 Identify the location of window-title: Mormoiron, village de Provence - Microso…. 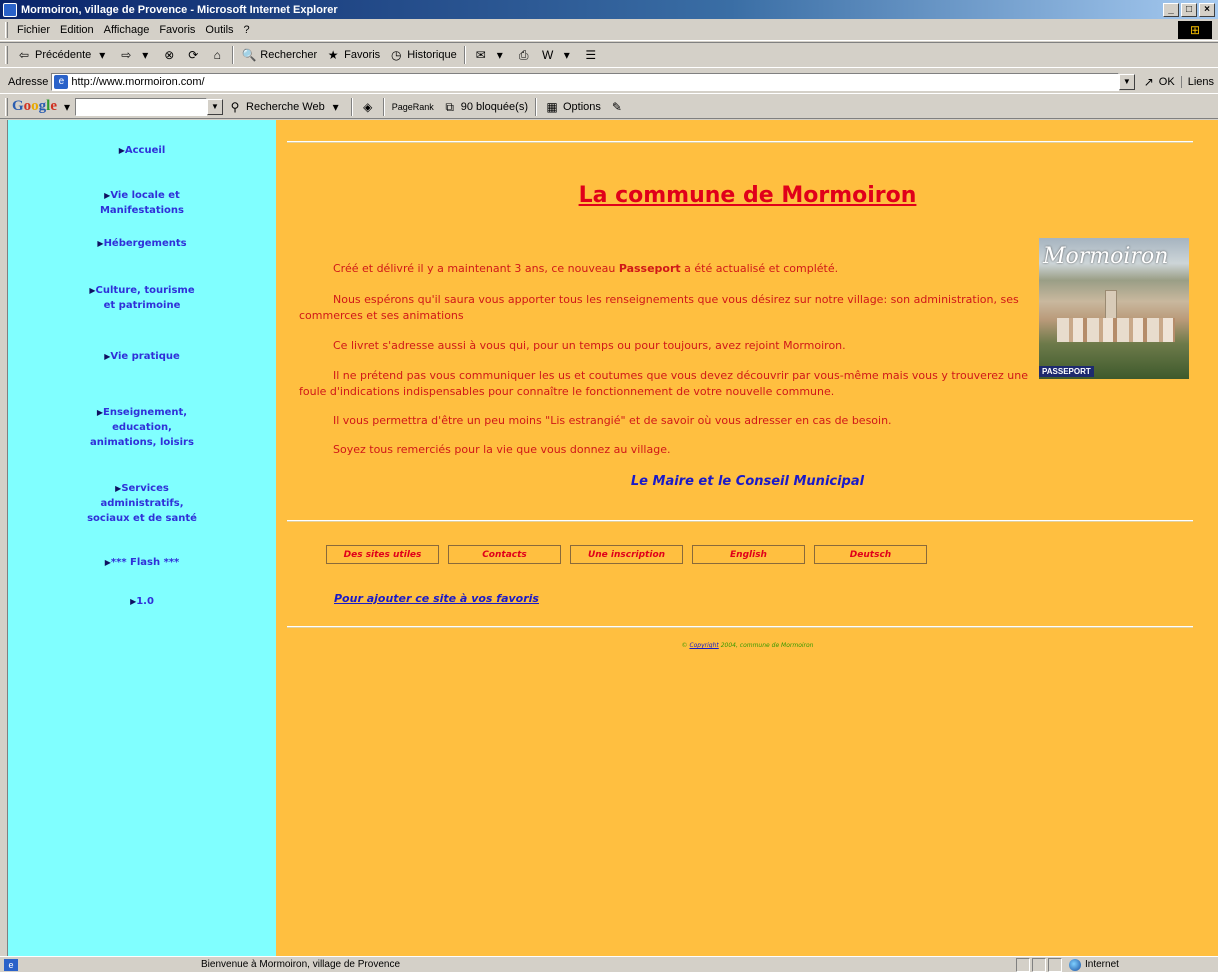
(179, 9).